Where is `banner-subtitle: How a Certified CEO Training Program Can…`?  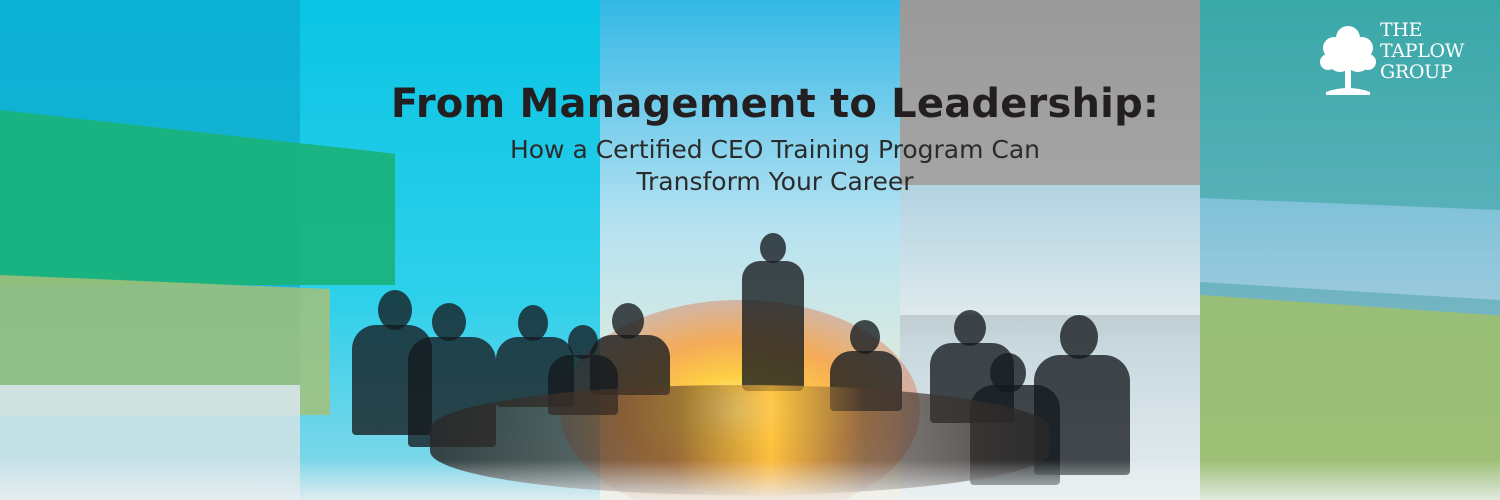 banner-subtitle: How a Certified CEO Training Program Can… is located at coordinates (750, 166).